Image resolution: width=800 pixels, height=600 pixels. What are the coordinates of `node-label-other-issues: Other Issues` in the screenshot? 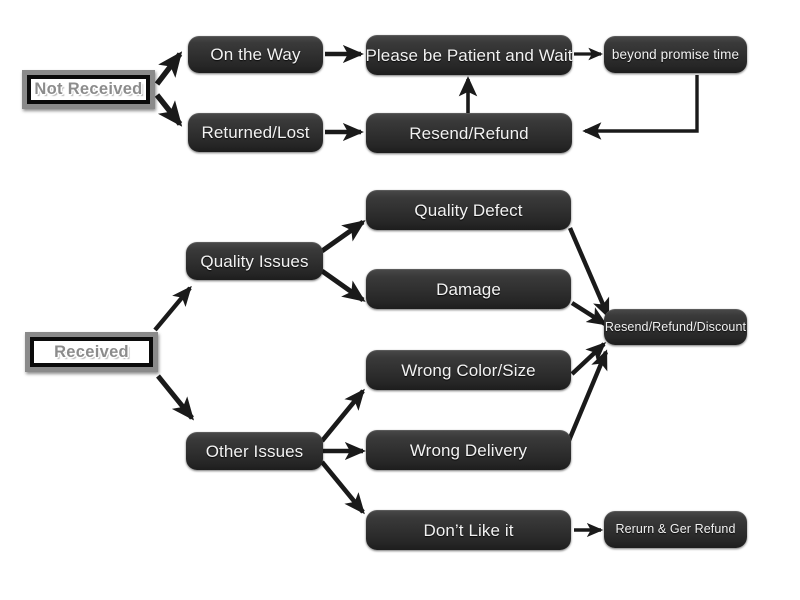 It's located at (254, 451).